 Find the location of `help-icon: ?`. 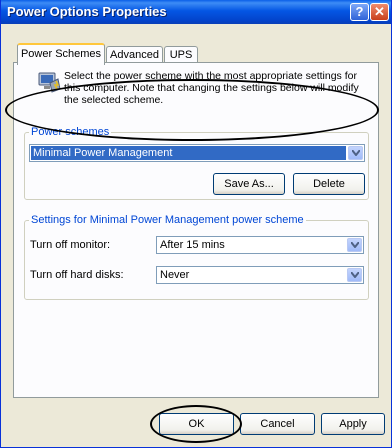

help-icon: ? is located at coordinates (359, 11).